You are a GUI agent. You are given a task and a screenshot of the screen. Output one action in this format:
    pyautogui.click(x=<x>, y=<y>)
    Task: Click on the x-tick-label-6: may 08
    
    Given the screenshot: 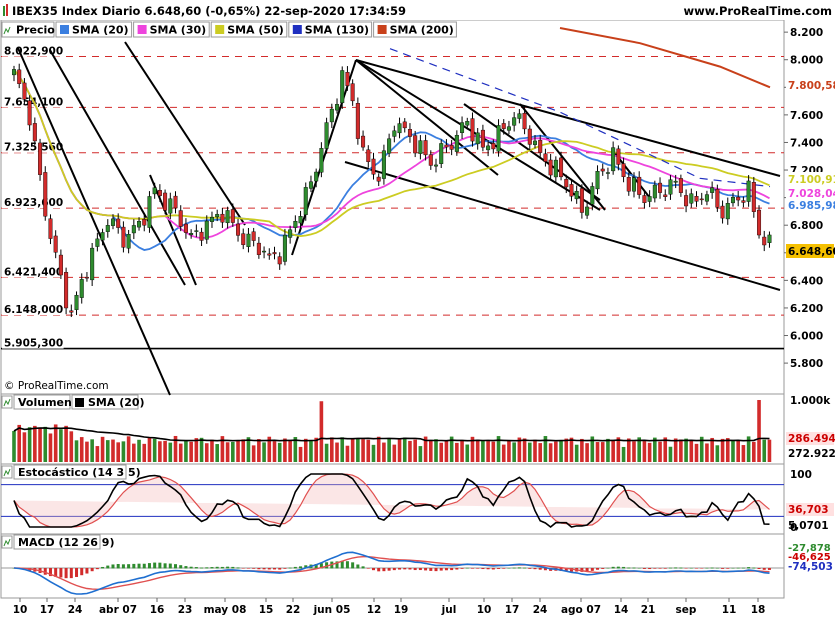 What is the action you would take?
    pyautogui.click(x=225, y=610)
    